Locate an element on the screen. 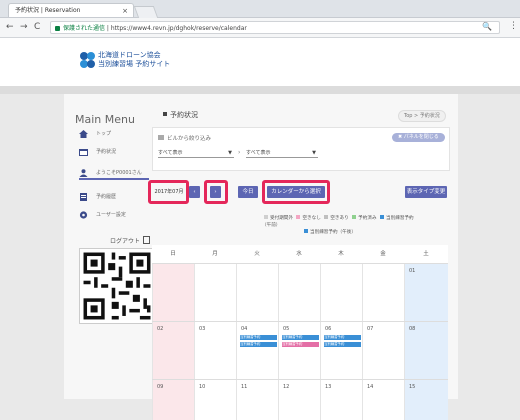 The height and width of the screenshot is (420, 520). welcome-underline is located at coordinates (114, 179).